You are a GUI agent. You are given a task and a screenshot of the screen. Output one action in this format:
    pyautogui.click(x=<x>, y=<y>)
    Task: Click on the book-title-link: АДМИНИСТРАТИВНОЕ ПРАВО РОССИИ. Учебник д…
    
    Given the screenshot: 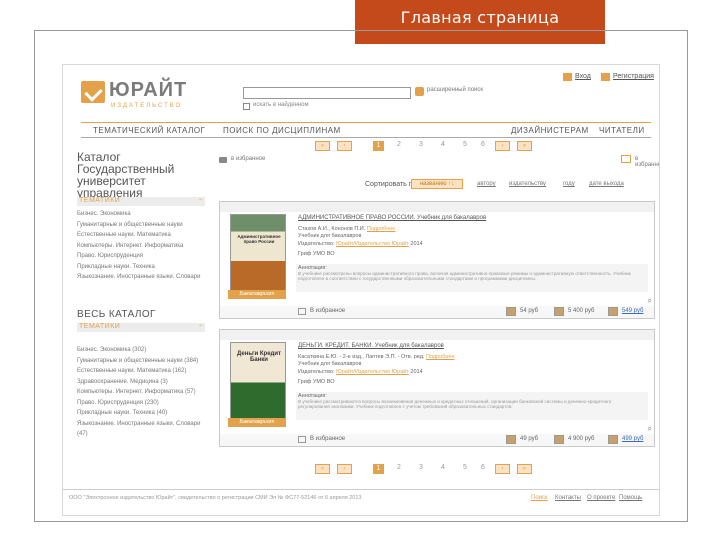 What is the action you would take?
    pyautogui.click(x=473, y=218)
    